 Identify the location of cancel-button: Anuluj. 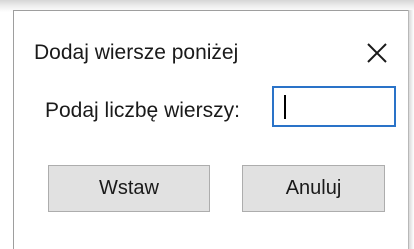
(313, 188).